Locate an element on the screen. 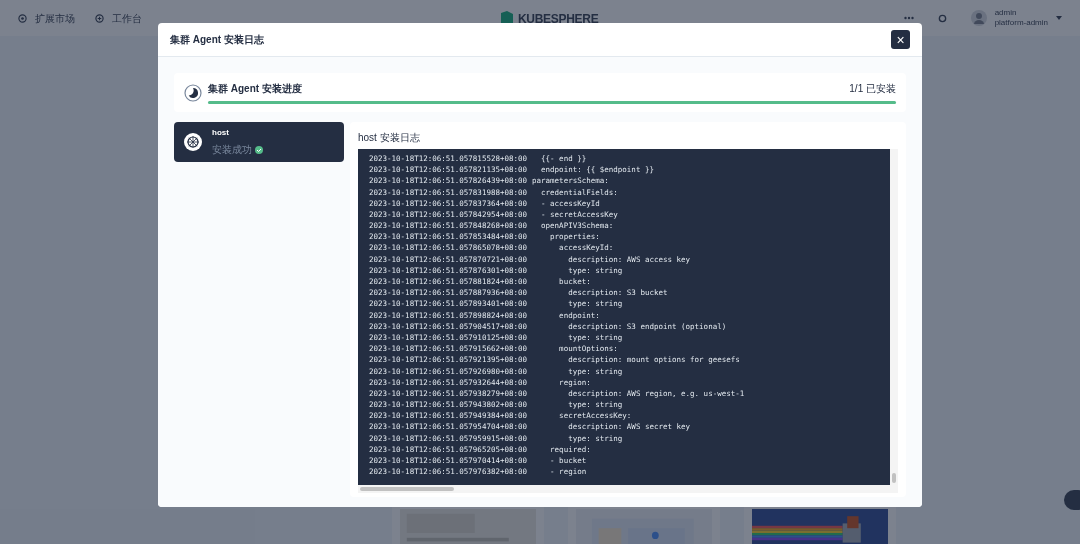  avatar-icon is located at coordinates (978, 18).